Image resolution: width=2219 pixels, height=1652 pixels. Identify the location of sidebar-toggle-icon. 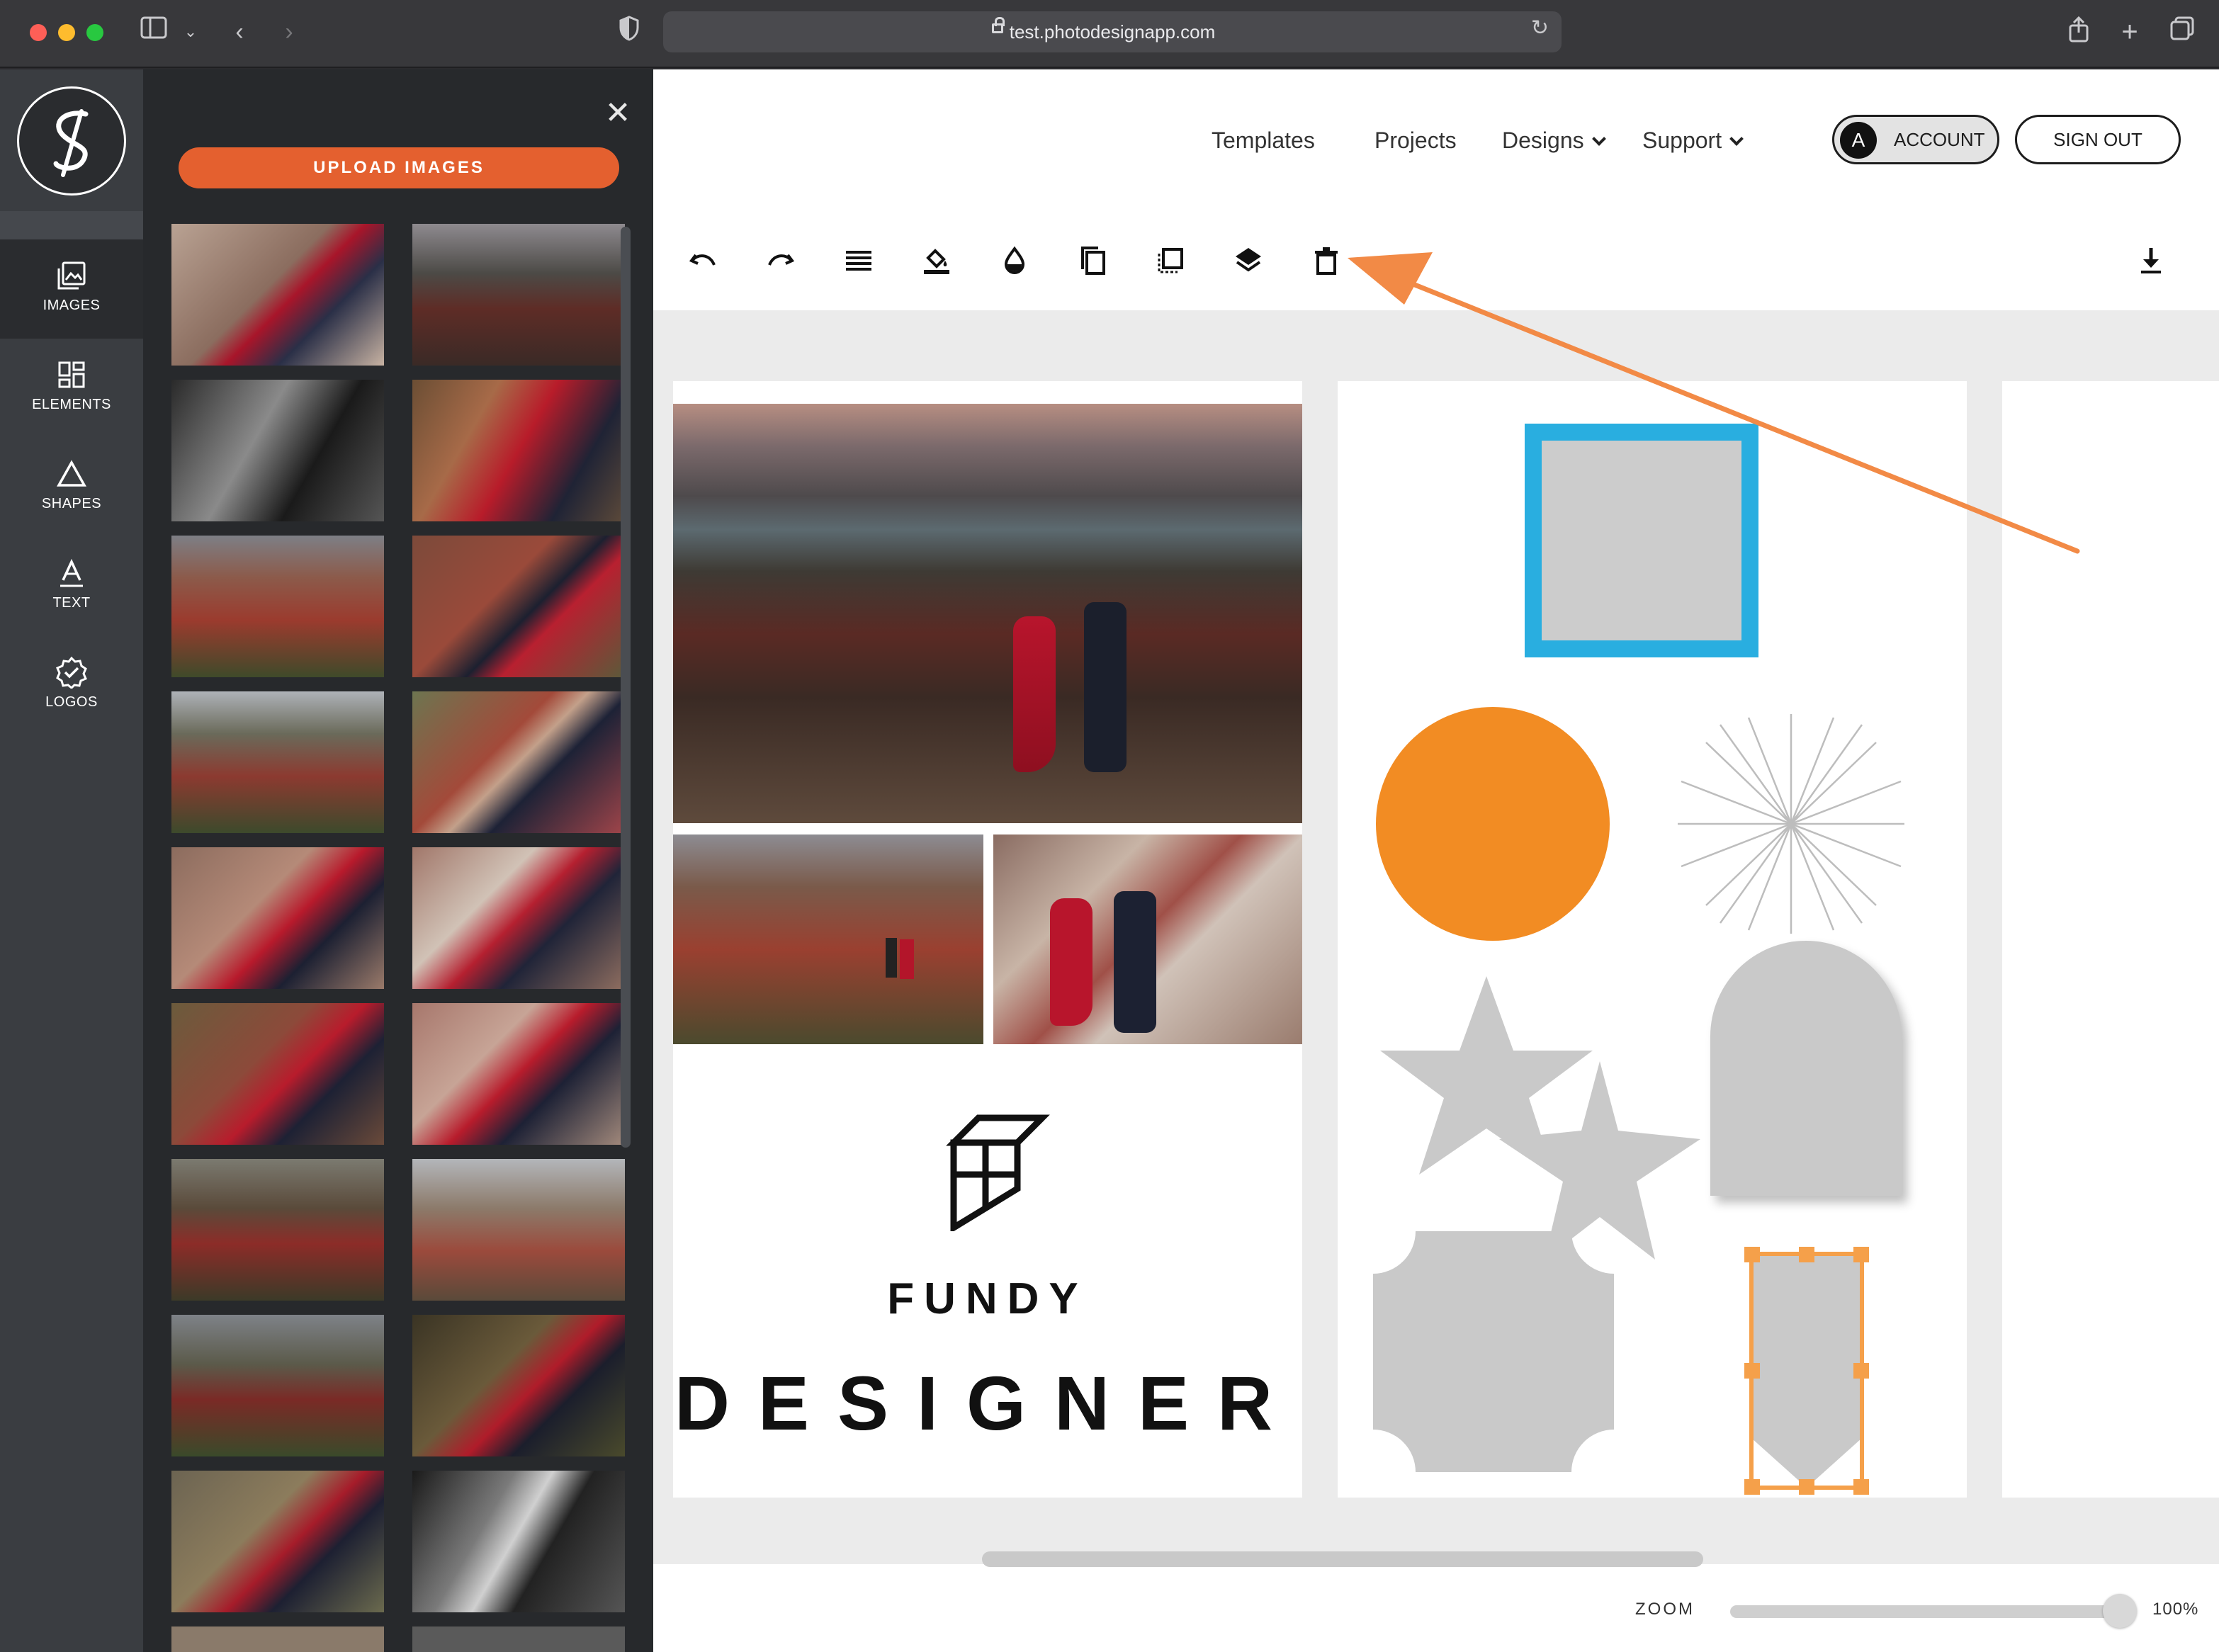
(154, 32).